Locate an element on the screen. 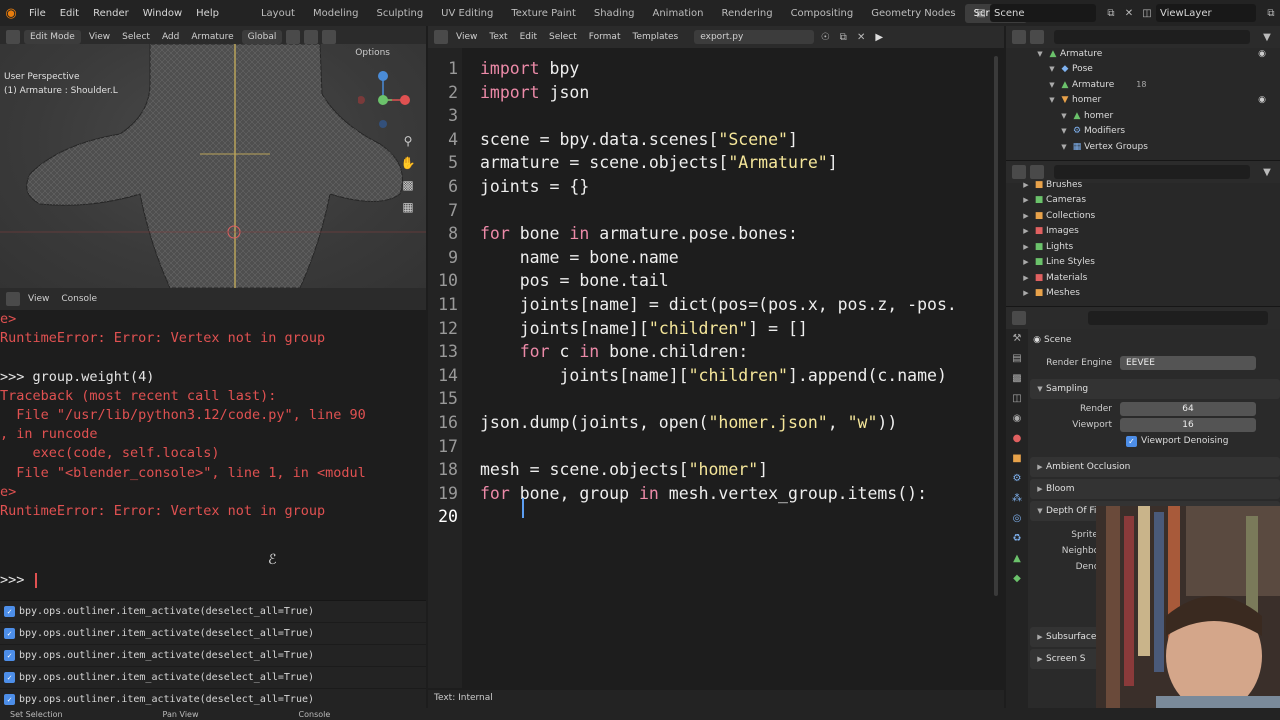  outliner-search-input is located at coordinates (1152, 37).